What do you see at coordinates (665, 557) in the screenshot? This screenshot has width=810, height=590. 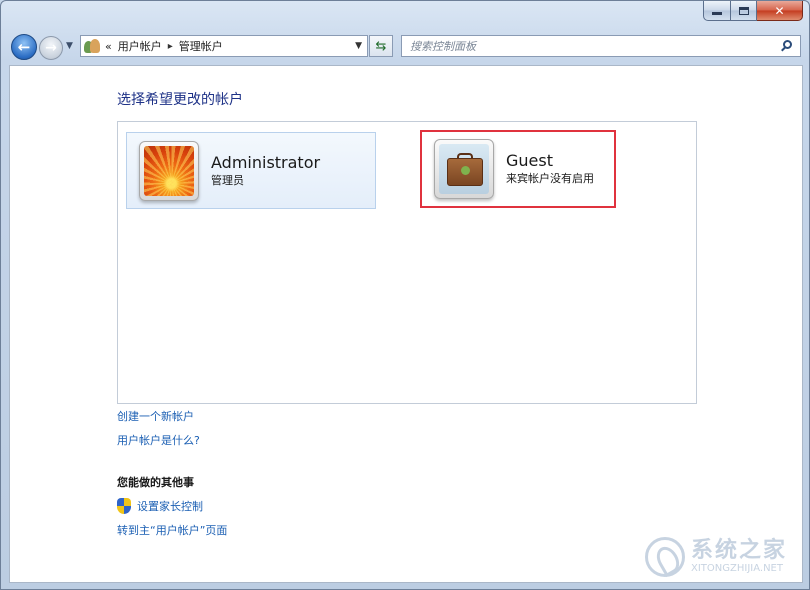 I see `watermark-badge-icon` at bounding box center [665, 557].